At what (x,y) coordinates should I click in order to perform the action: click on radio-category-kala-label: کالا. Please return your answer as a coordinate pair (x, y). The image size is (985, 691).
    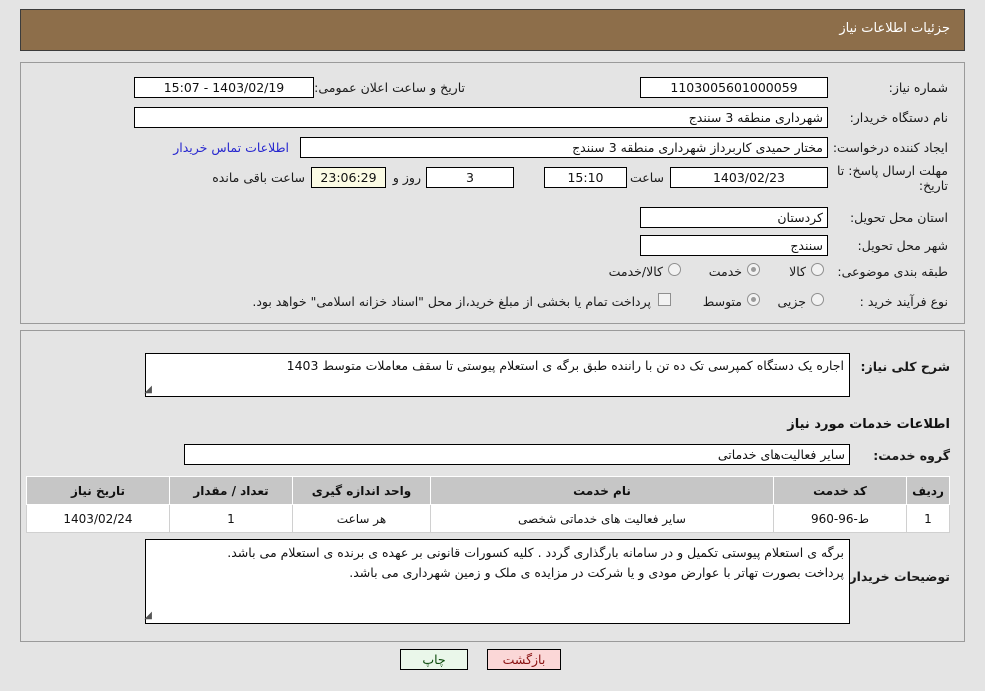
    Looking at the image, I should click on (797, 271).